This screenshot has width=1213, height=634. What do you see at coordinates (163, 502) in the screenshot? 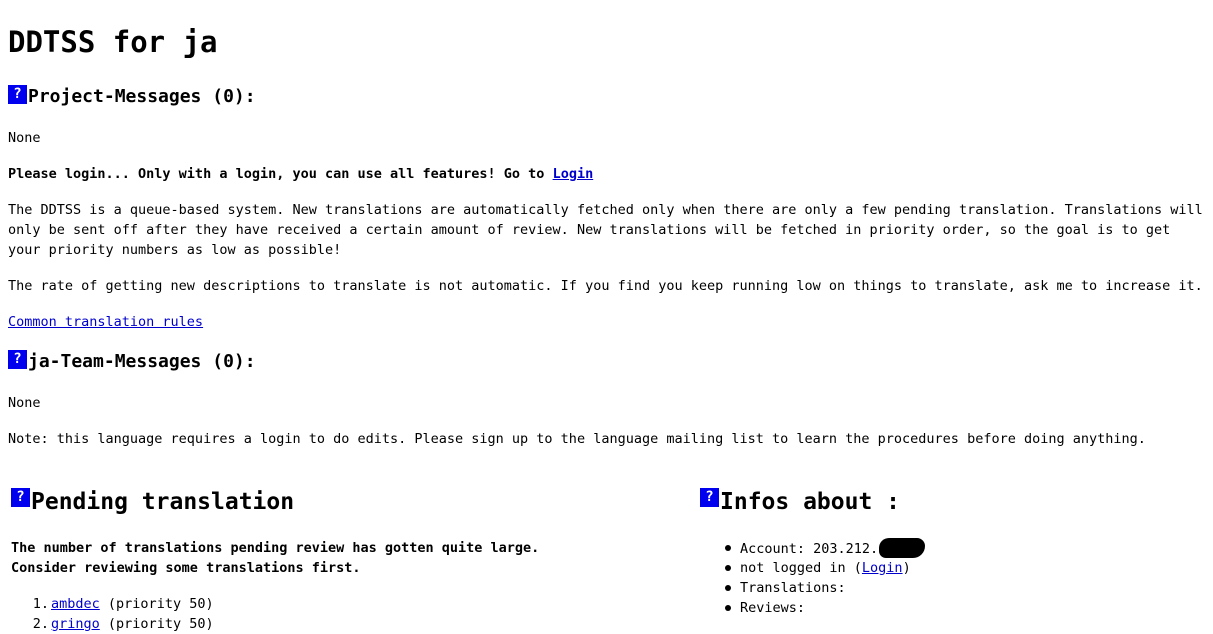
I see `pending-heading: Pending translation` at bounding box center [163, 502].